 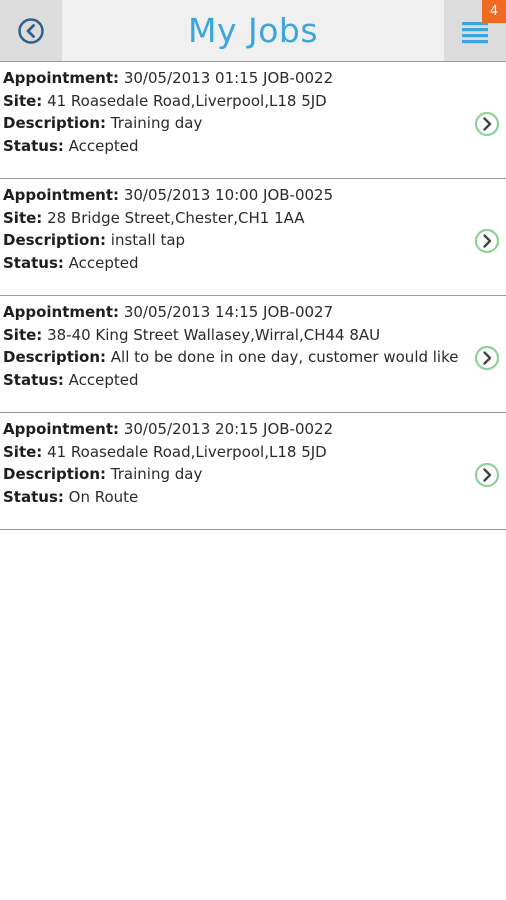 I want to click on appointment-line: Appointment: 30/05/2013 10:00 JOB-0025, so click(x=232, y=195).